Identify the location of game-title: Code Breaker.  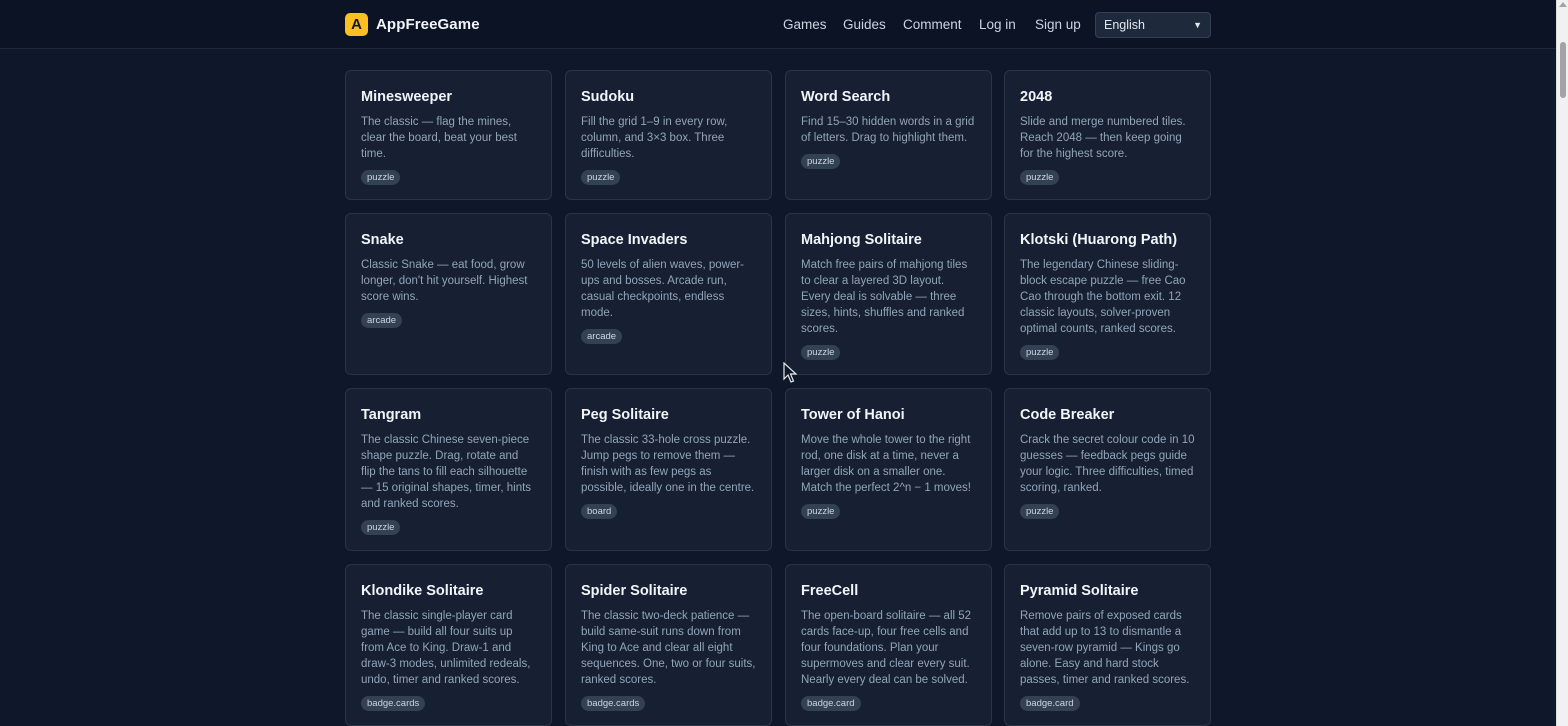
(1067, 415).